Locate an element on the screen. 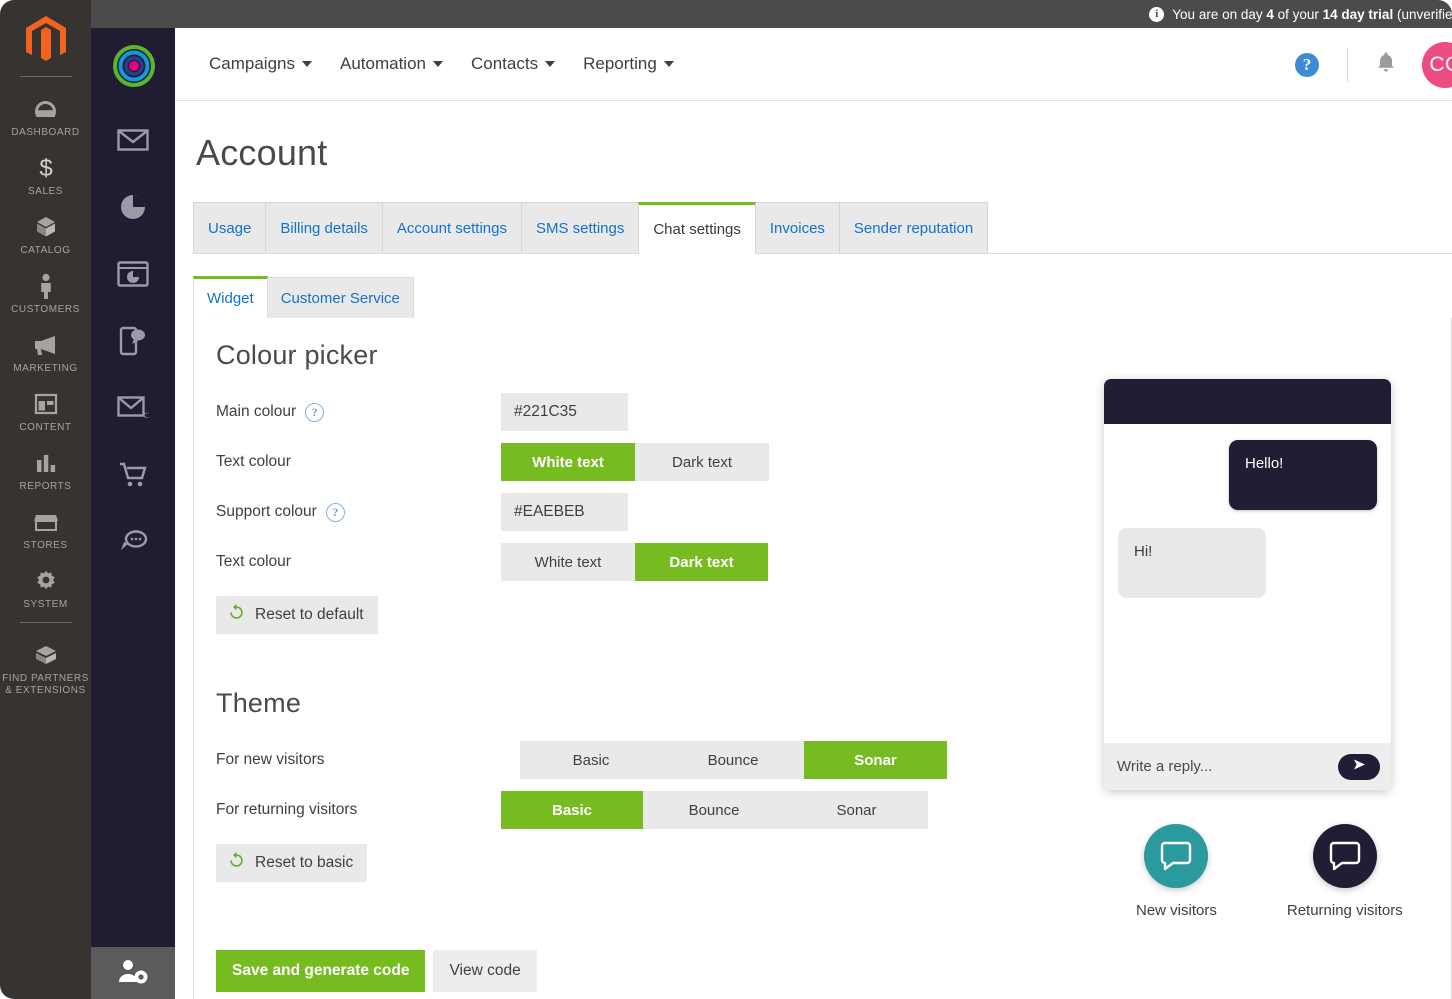 Image resolution: width=1452 pixels, height=999 pixels. chat-preview-header is located at coordinates (1247, 401).